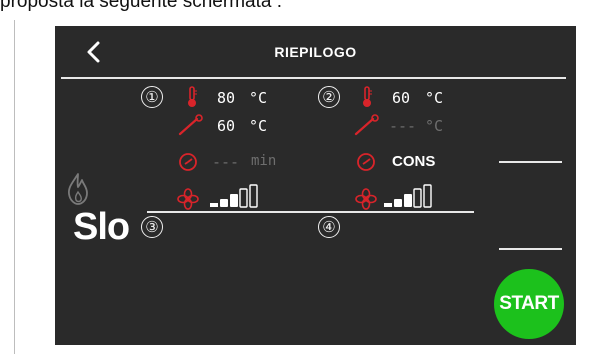  I want to click on program-1-time: ---, so click(225, 162).